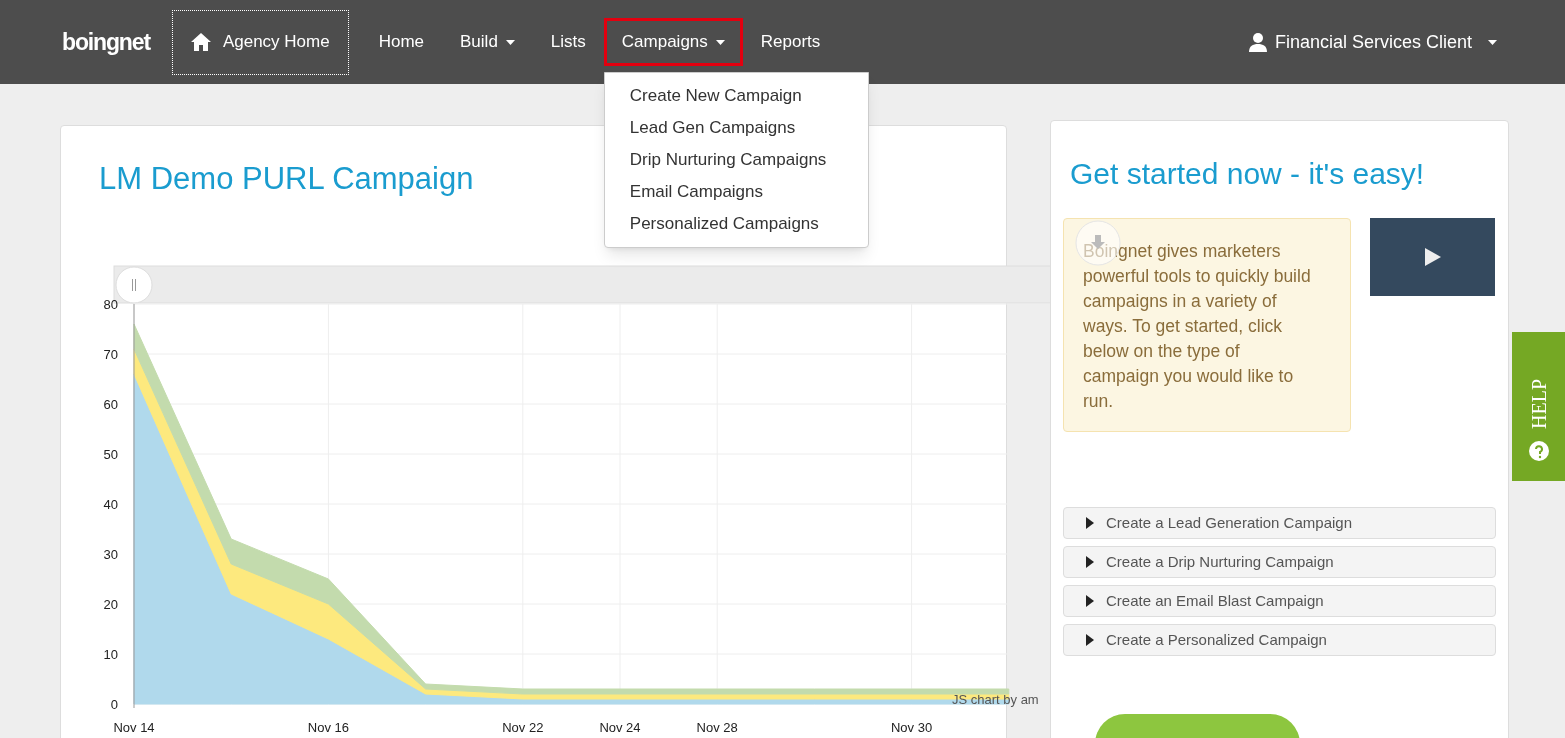 The height and width of the screenshot is (738, 1565). Describe the element at coordinates (568, 42) in the screenshot. I see `nav-link: Lists` at that location.